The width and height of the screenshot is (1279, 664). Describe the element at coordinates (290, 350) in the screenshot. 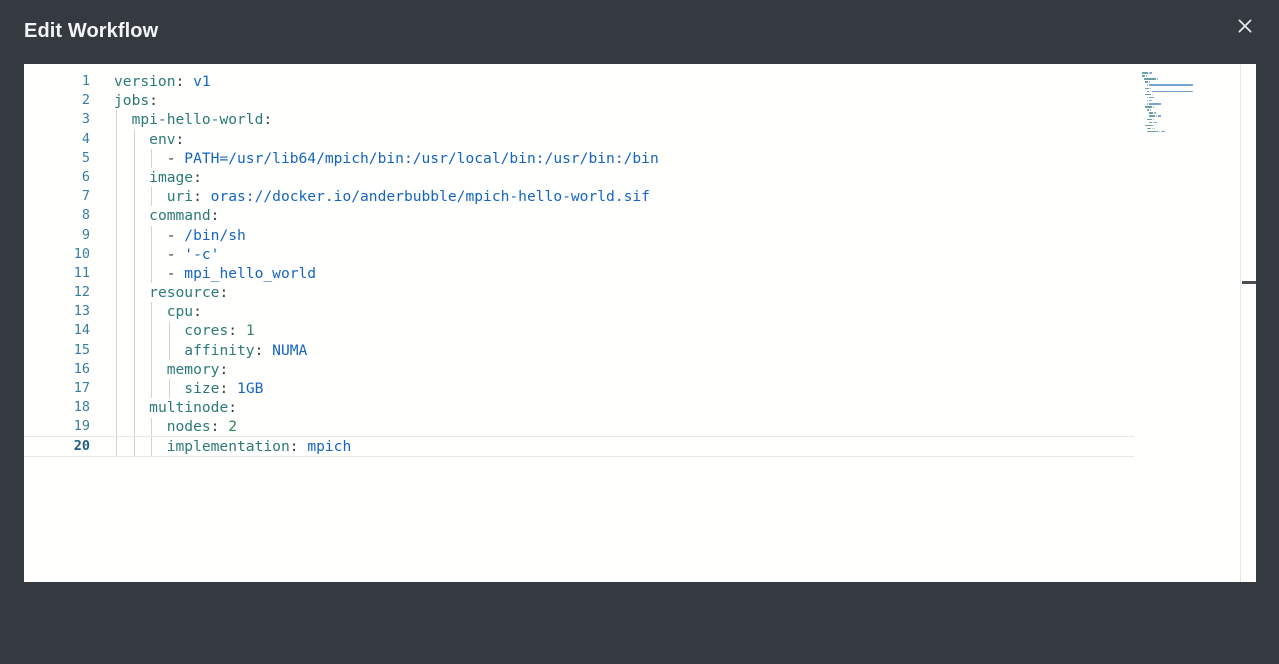

I see `code-token: NUMA` at that location.